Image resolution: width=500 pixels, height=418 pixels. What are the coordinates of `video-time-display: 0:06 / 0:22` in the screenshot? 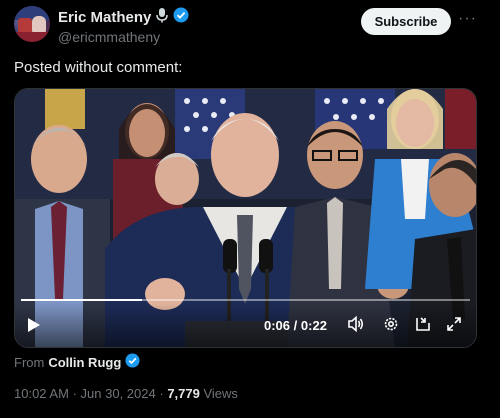 It's located at (295, 325).